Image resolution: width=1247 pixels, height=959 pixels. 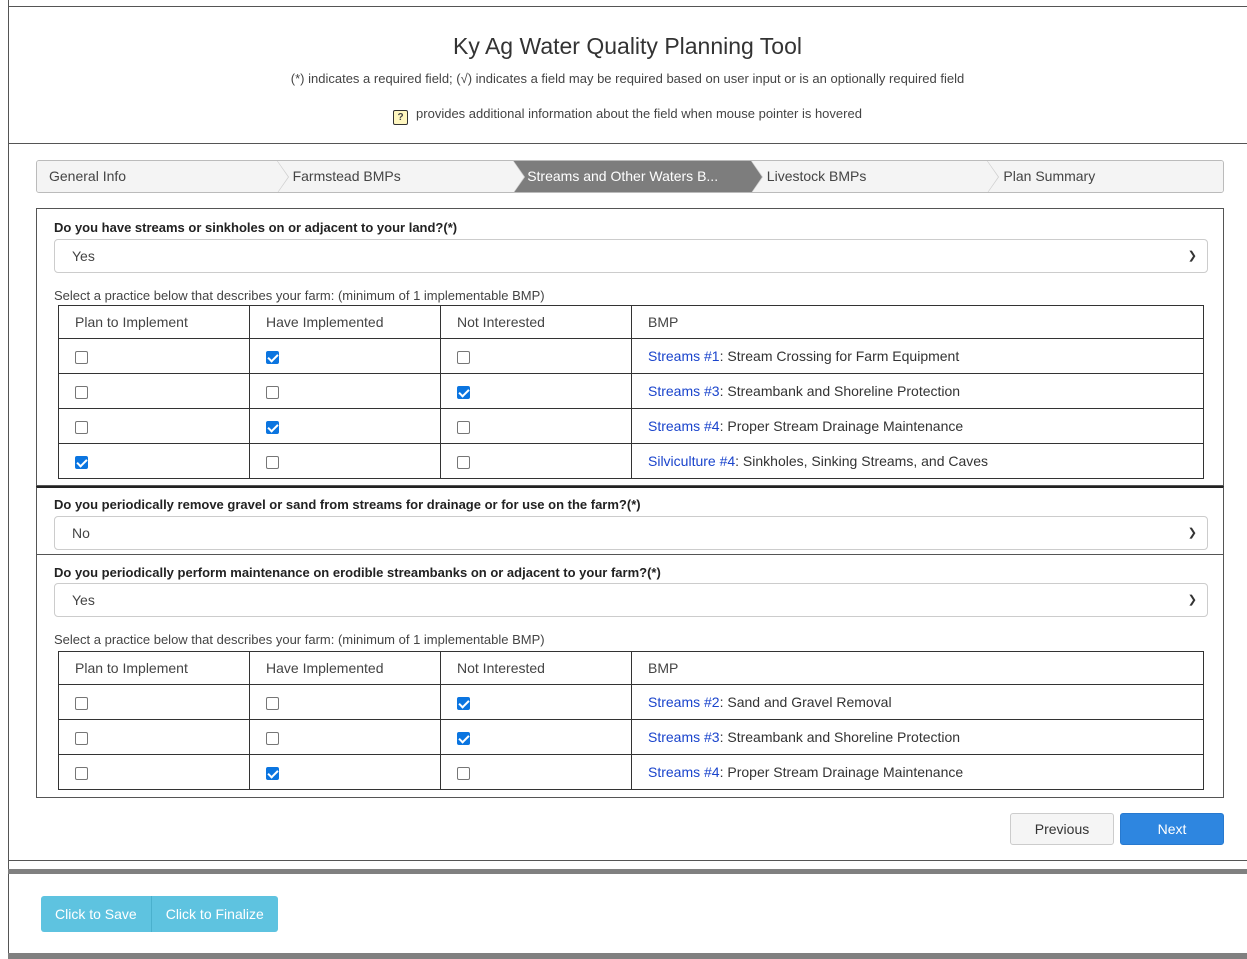 What do you see at coordinates (631, 256) in the screenshot?
I see `streams-sinkholes-select: Yes ❯` at bounding box center [631, 256].